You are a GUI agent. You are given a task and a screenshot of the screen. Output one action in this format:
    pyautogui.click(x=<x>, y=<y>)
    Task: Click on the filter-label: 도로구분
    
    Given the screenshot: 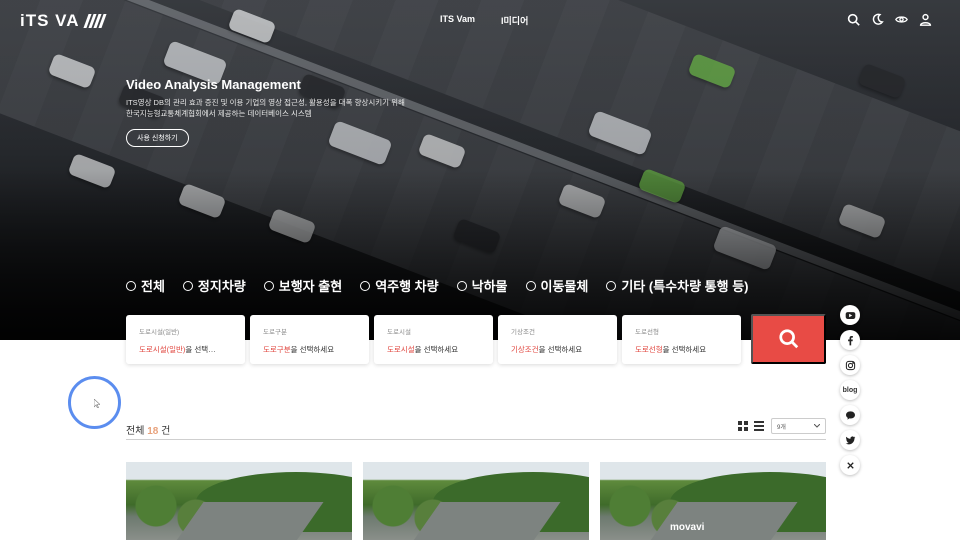 What is the action you would take?
    pyautogui.click(x=275, y=332)
    